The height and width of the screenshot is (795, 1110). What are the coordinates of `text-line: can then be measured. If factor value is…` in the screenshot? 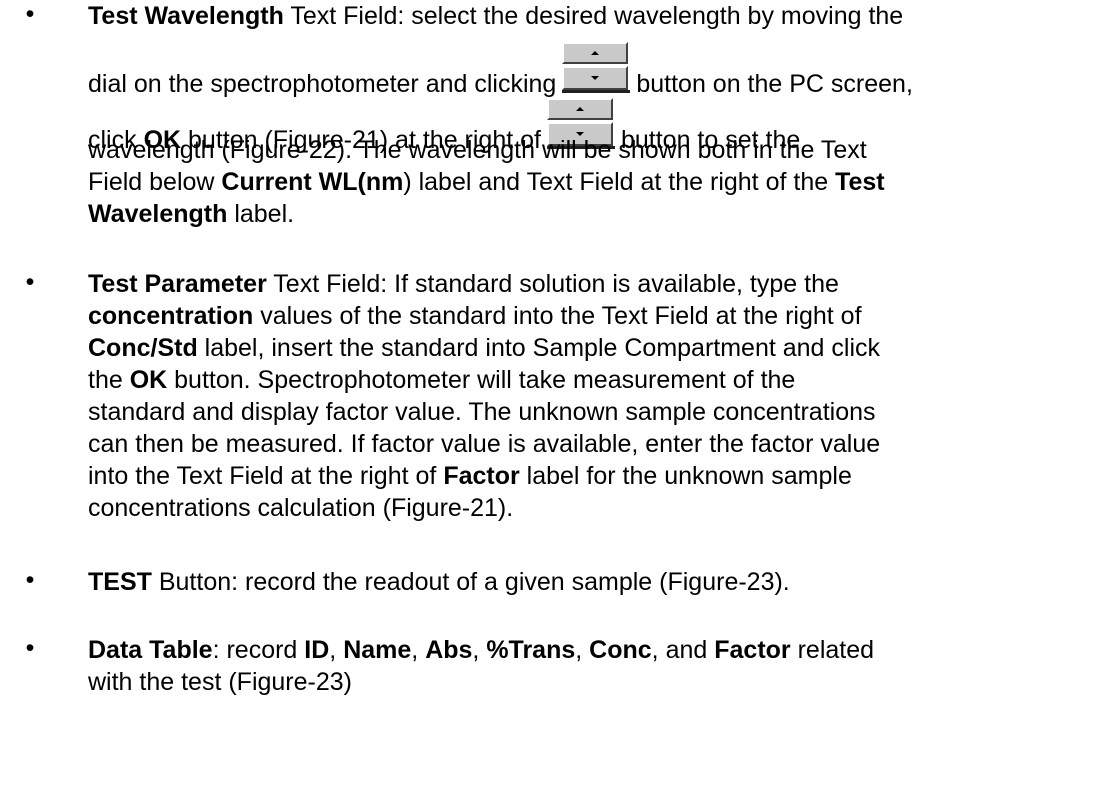 It's located at (484, 444).